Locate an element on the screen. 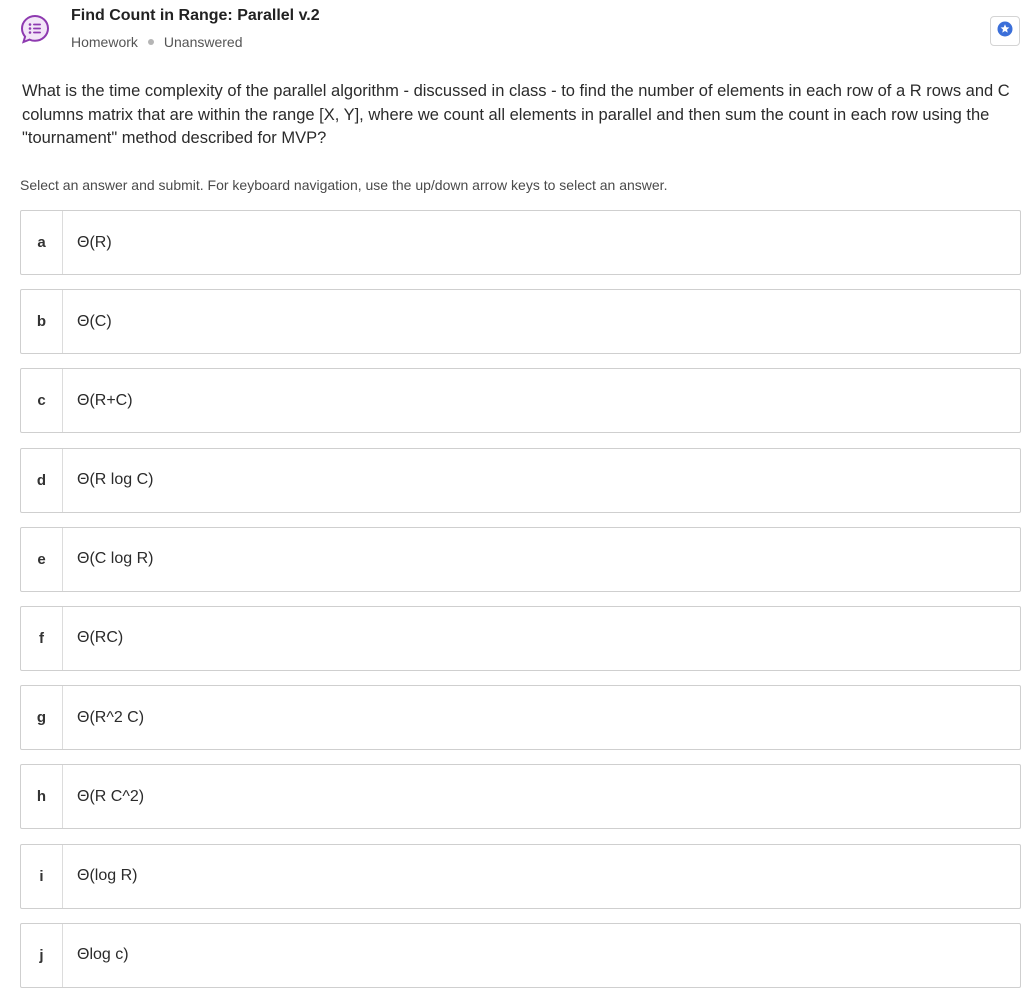 The height and width of the screenshot is (1002, 1024). answer-option-c: c Θ(R+C) is located at coordinates (520, 401).